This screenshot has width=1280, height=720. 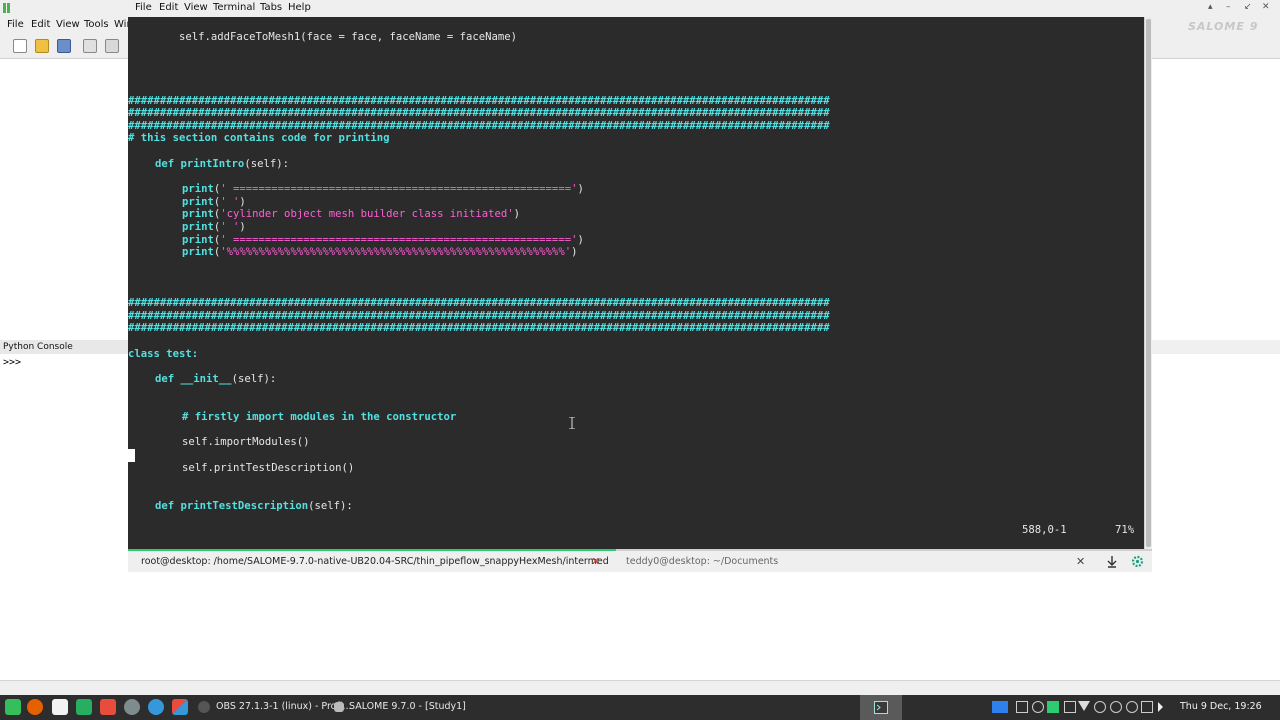 I want to click on update-icon, so click(x=1053, y=707).